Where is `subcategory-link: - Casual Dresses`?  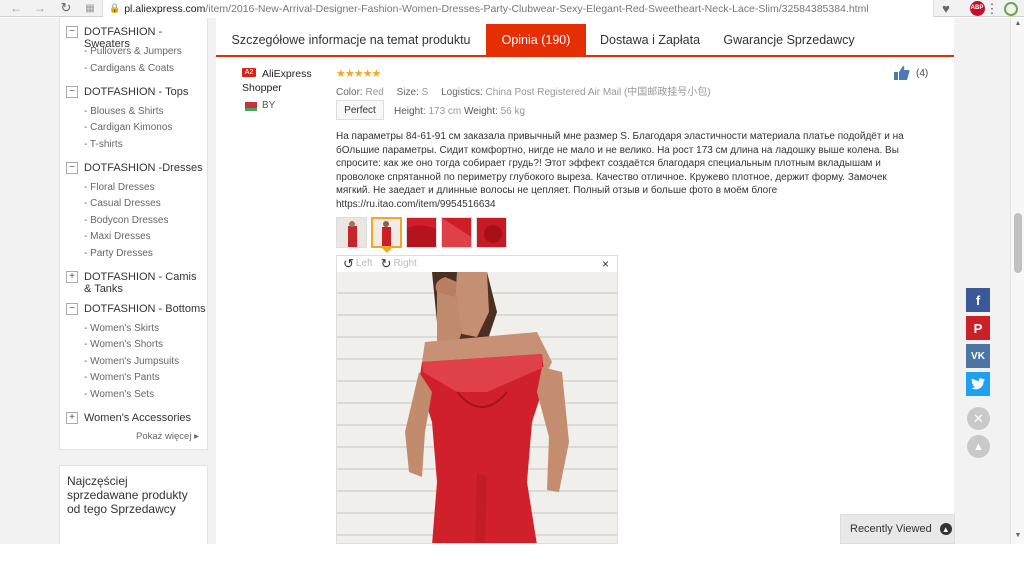
subcategory-link: - Casual Dresses is located at coordinates (122, 203).